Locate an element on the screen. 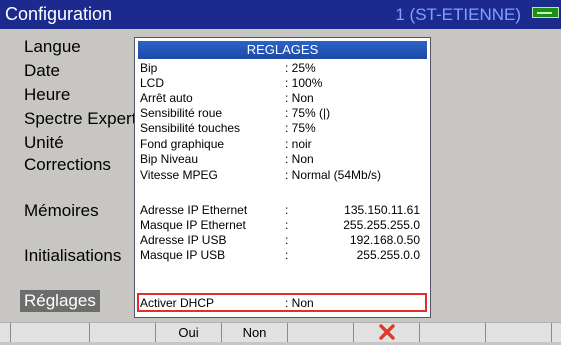 The width and height of the screenshot is (561, 345). setting-value-lcd: : 100% is located at coordinates (303, 83).